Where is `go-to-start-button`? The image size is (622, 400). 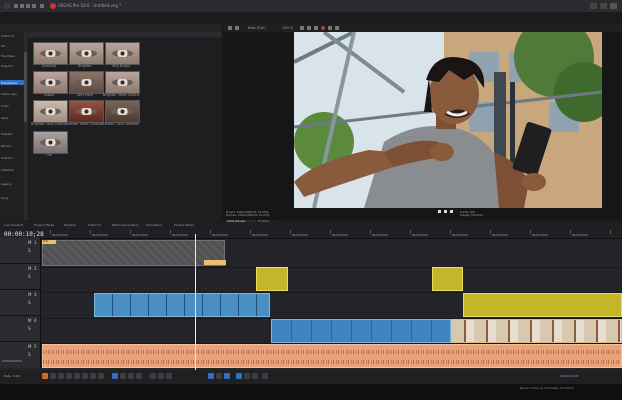 go-to-start-button is located at coordinates (93, 376).